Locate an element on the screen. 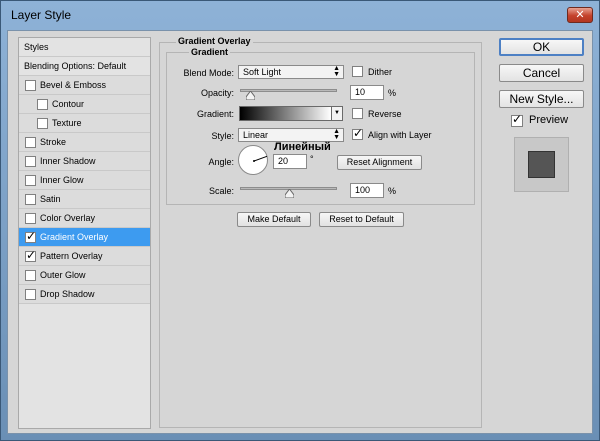 The width and height of the screenshot is (600, 441). angle-dial is located at coordinates (253, 160).